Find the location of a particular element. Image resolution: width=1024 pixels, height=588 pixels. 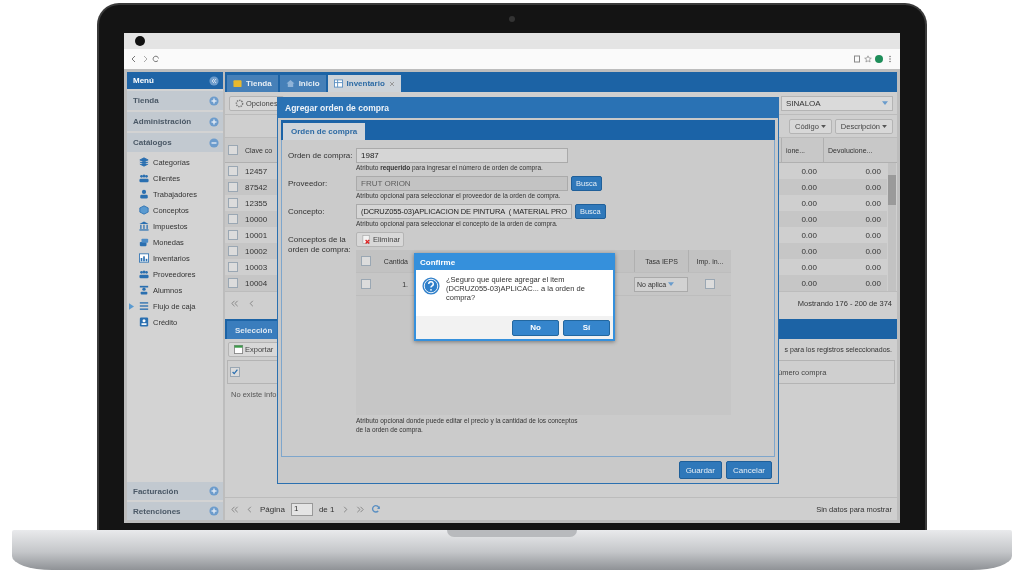

sidebar-title: Menú is located at coordinates (144, 80).